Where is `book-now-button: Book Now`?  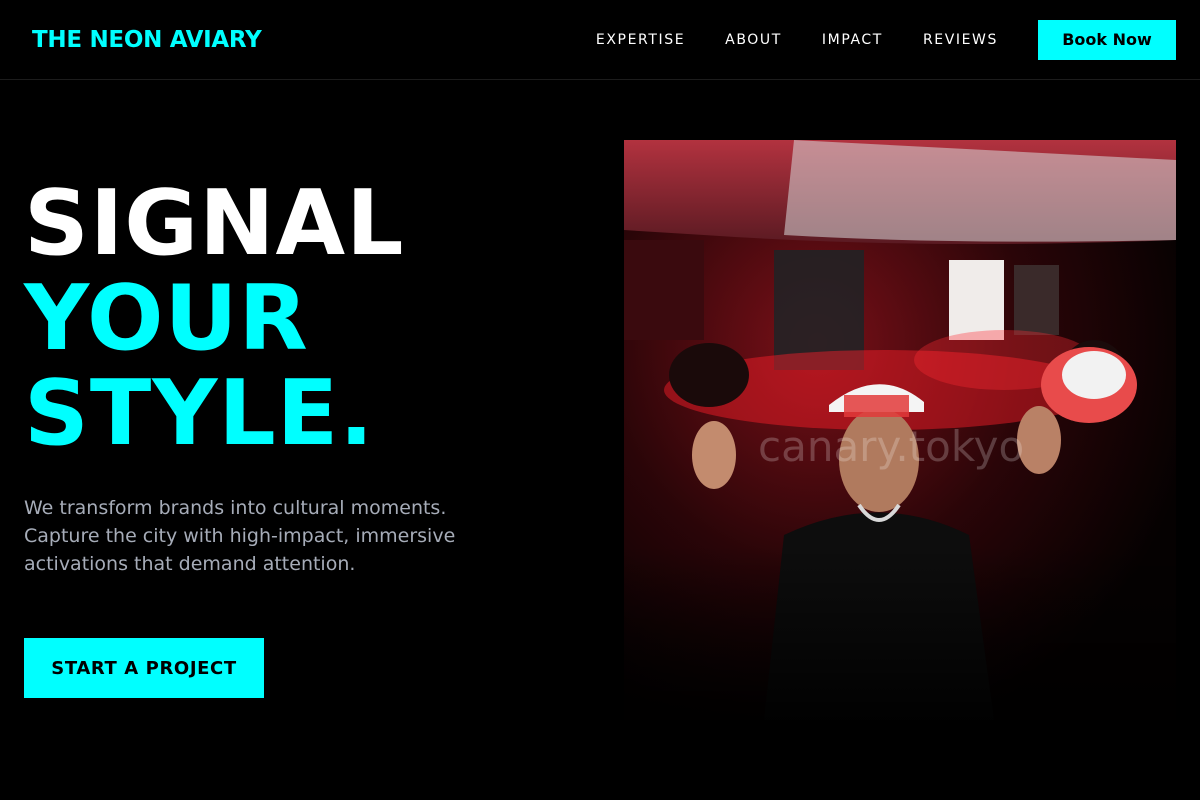 book-now-button: Book Now is located at coordinates (1107, 39).